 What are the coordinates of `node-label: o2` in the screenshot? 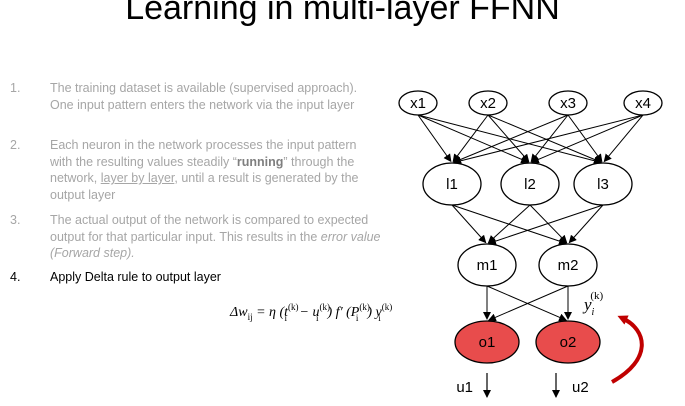 It's located at (568, 342).